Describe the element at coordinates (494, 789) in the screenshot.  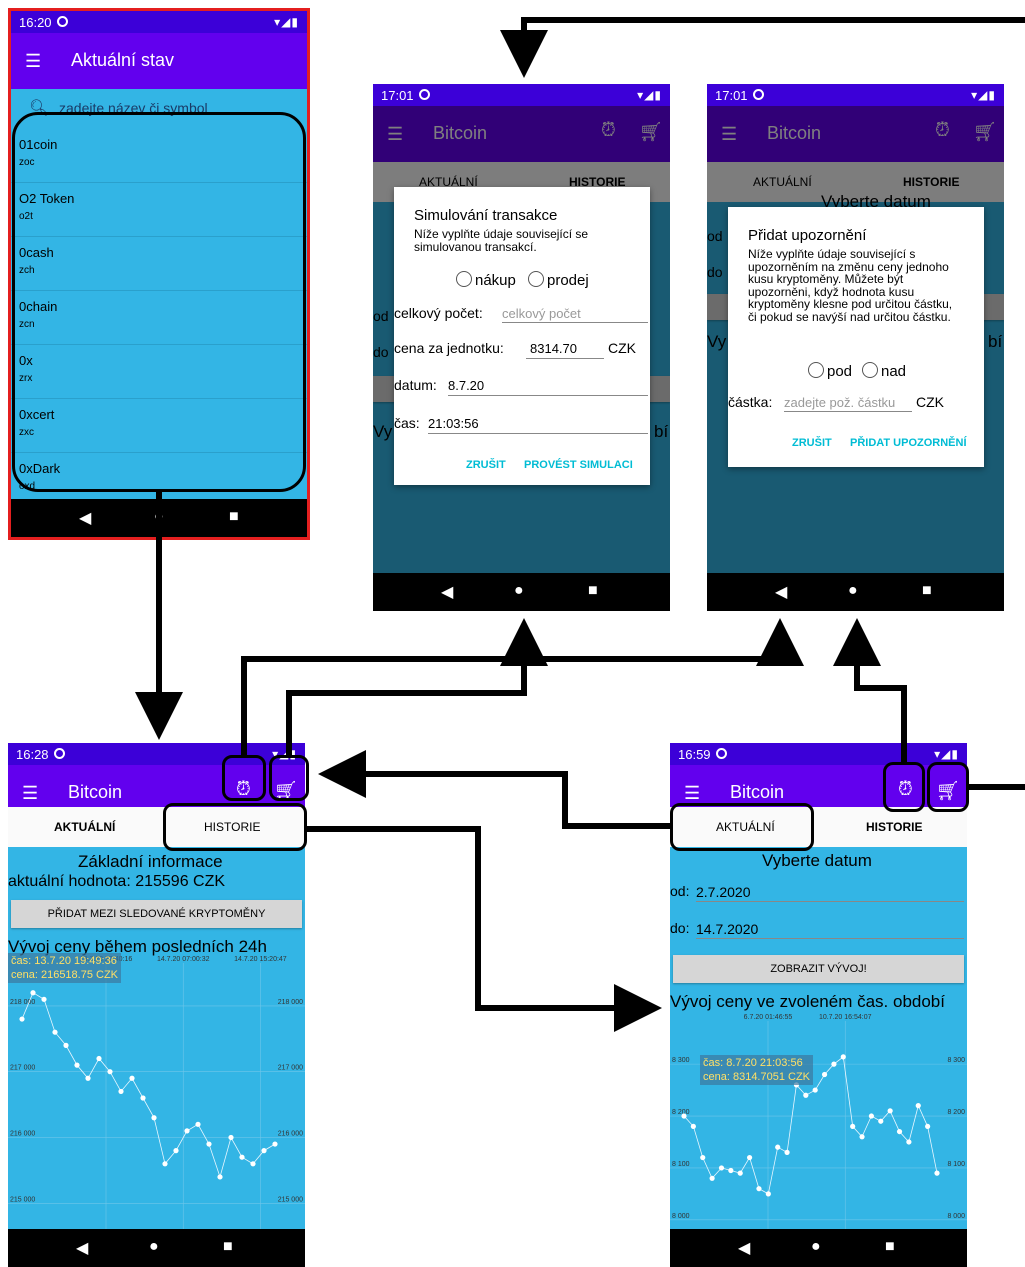
I see `arrow-current-tab-back` at that location.